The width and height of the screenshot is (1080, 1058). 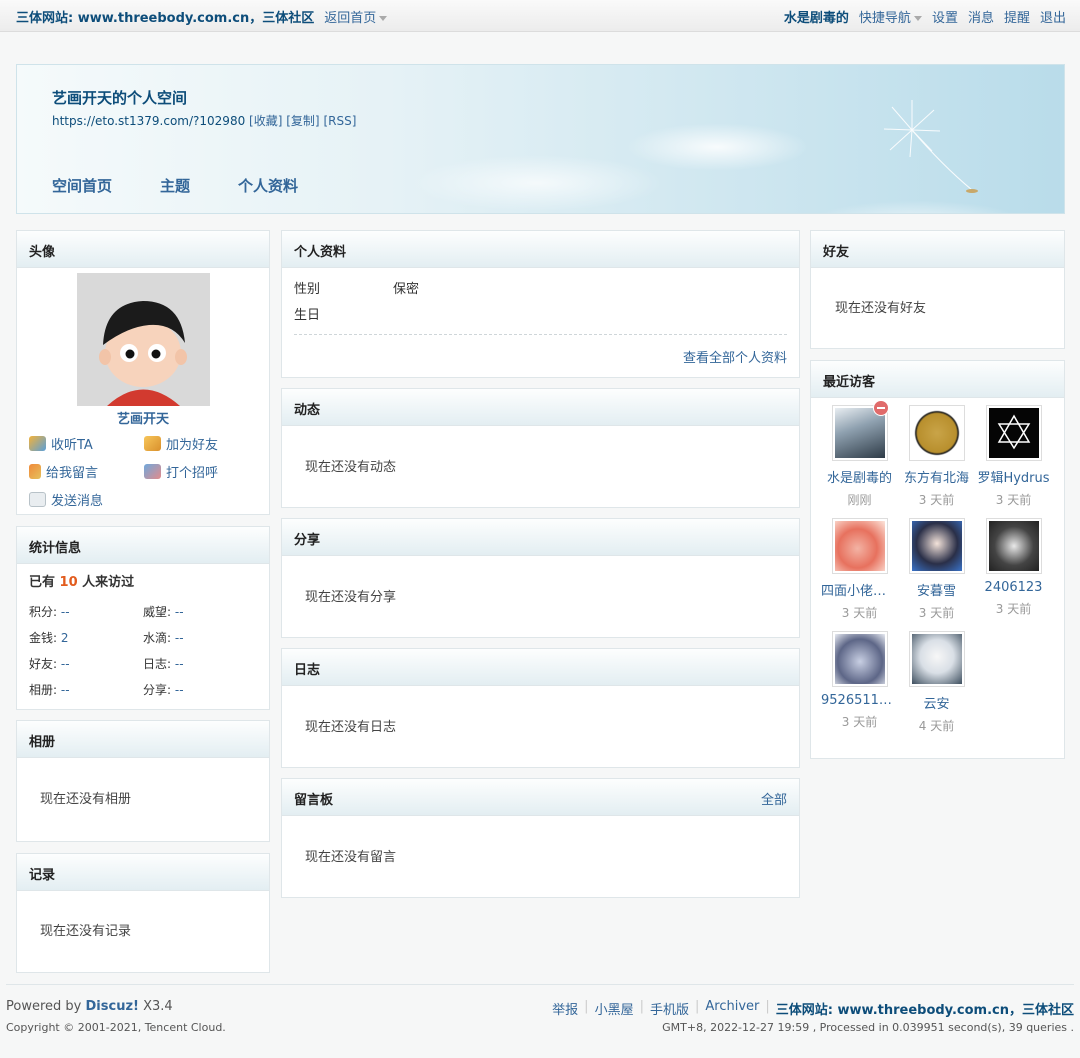 I want to click on profile-actions: 收听TA 加为好友 给我留言 打个招呼 发送消息, so click(x=144, y=471).